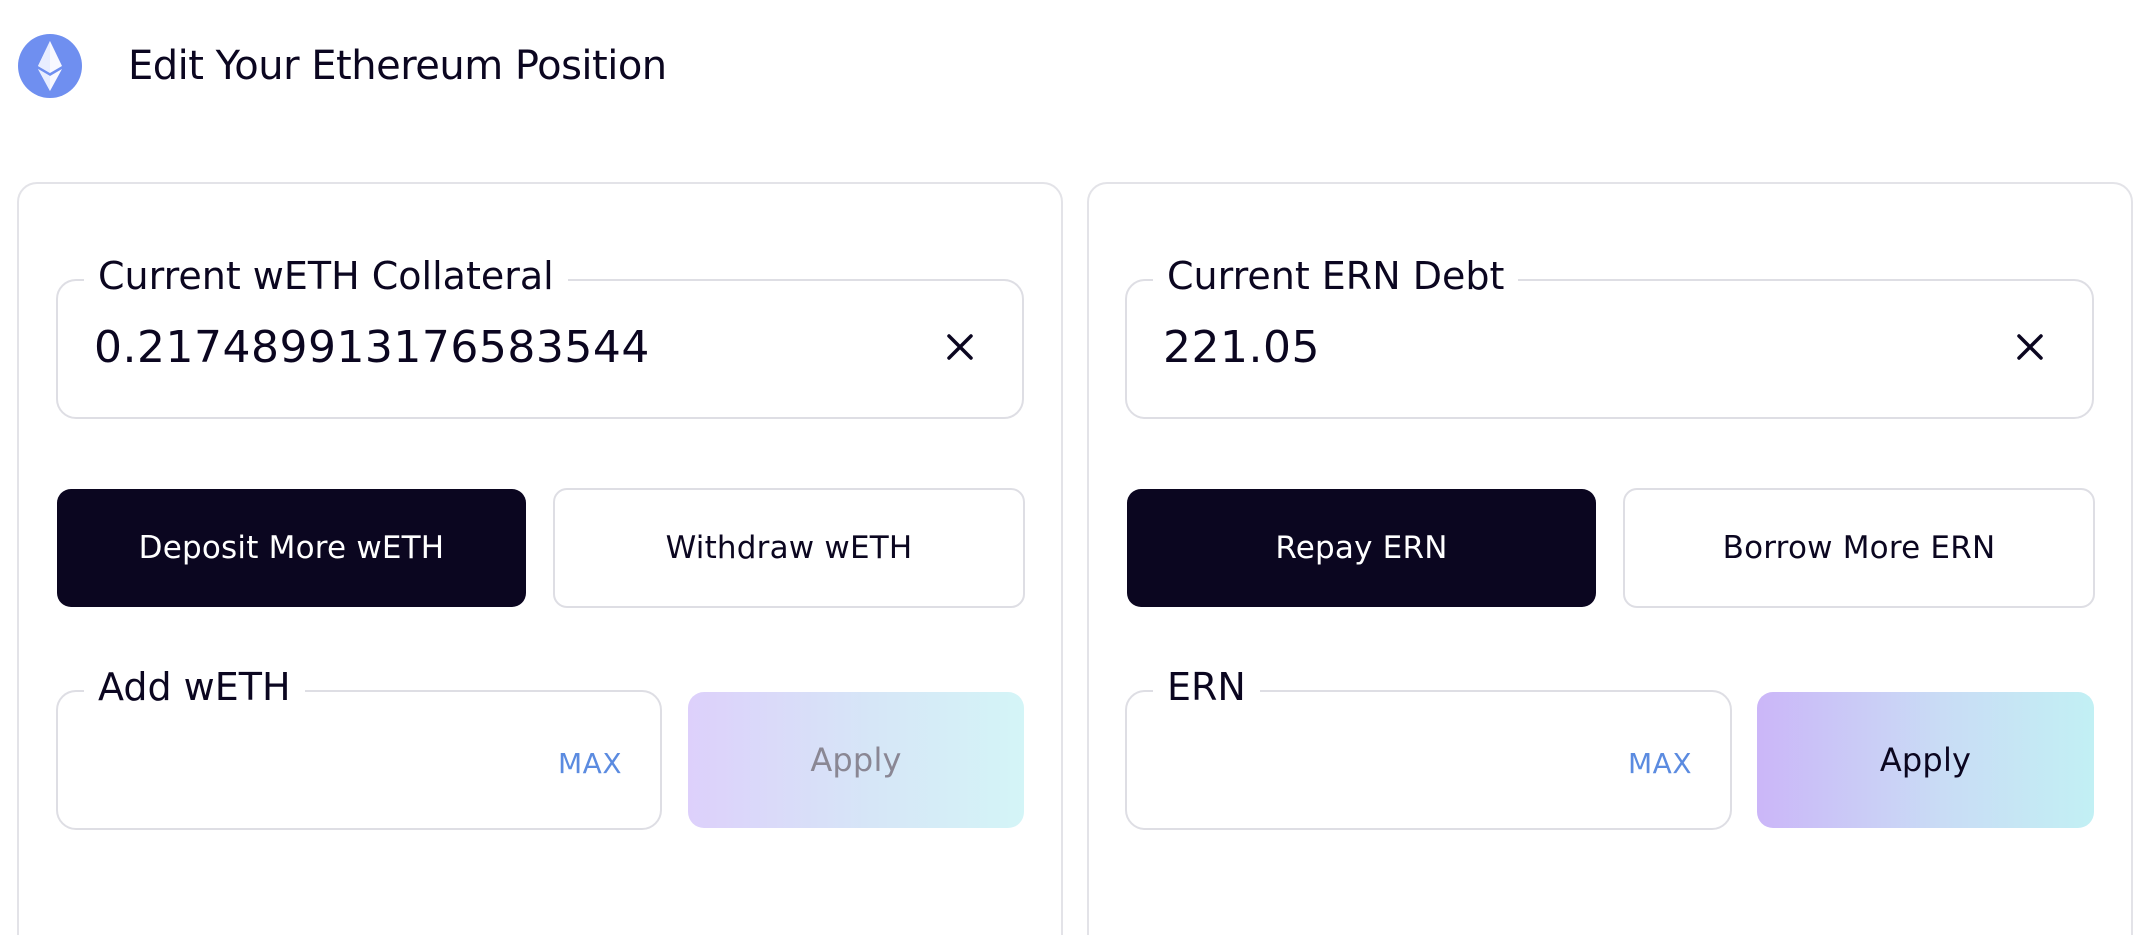  What do you see at coordinates (50, 66) in the screenshot?
I see `ethereum-icon` at bounding box center [50, 66].